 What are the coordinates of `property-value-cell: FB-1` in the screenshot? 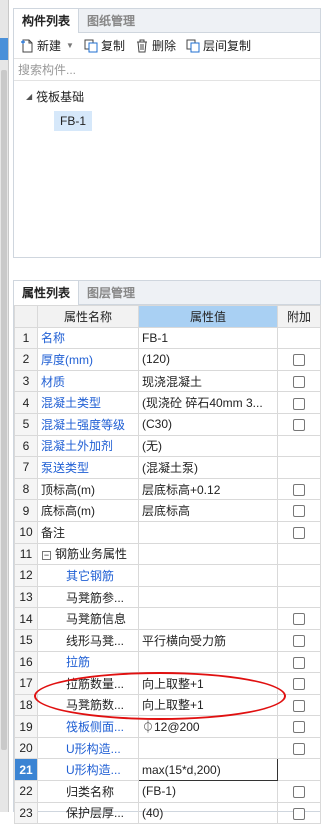 It's located at (208, 338).